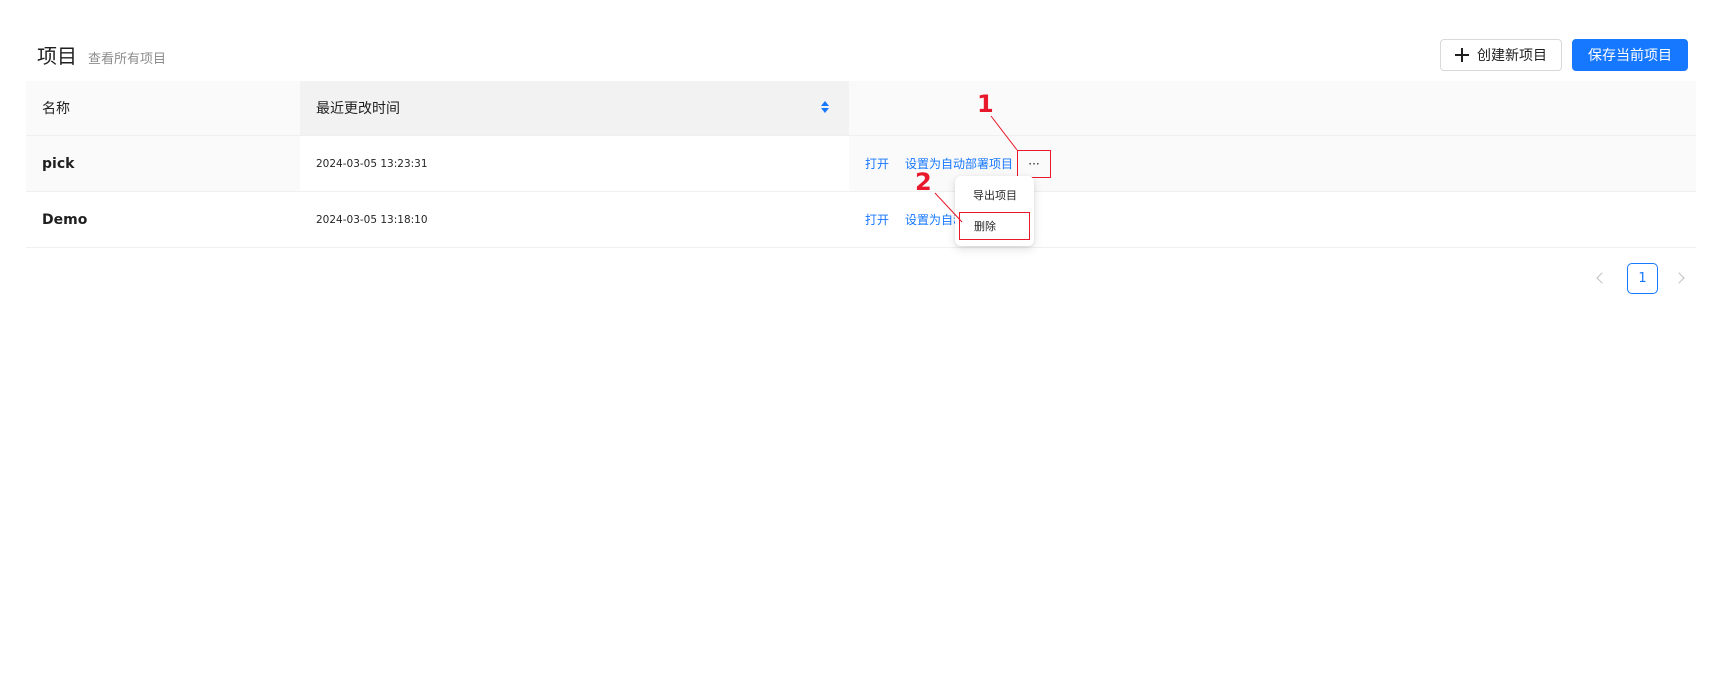 The height and width of the screenshot is (673, 1714). I want to click on delete-menu-item: 删除, so click(994, 226).